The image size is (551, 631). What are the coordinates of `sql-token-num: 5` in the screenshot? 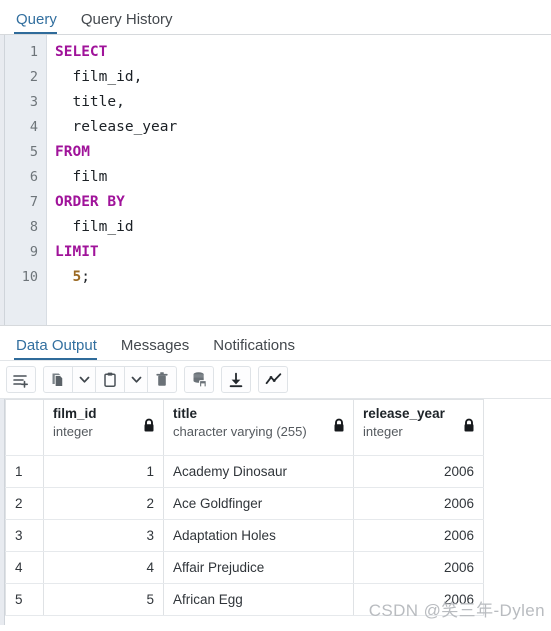 It's located at (68, 277).